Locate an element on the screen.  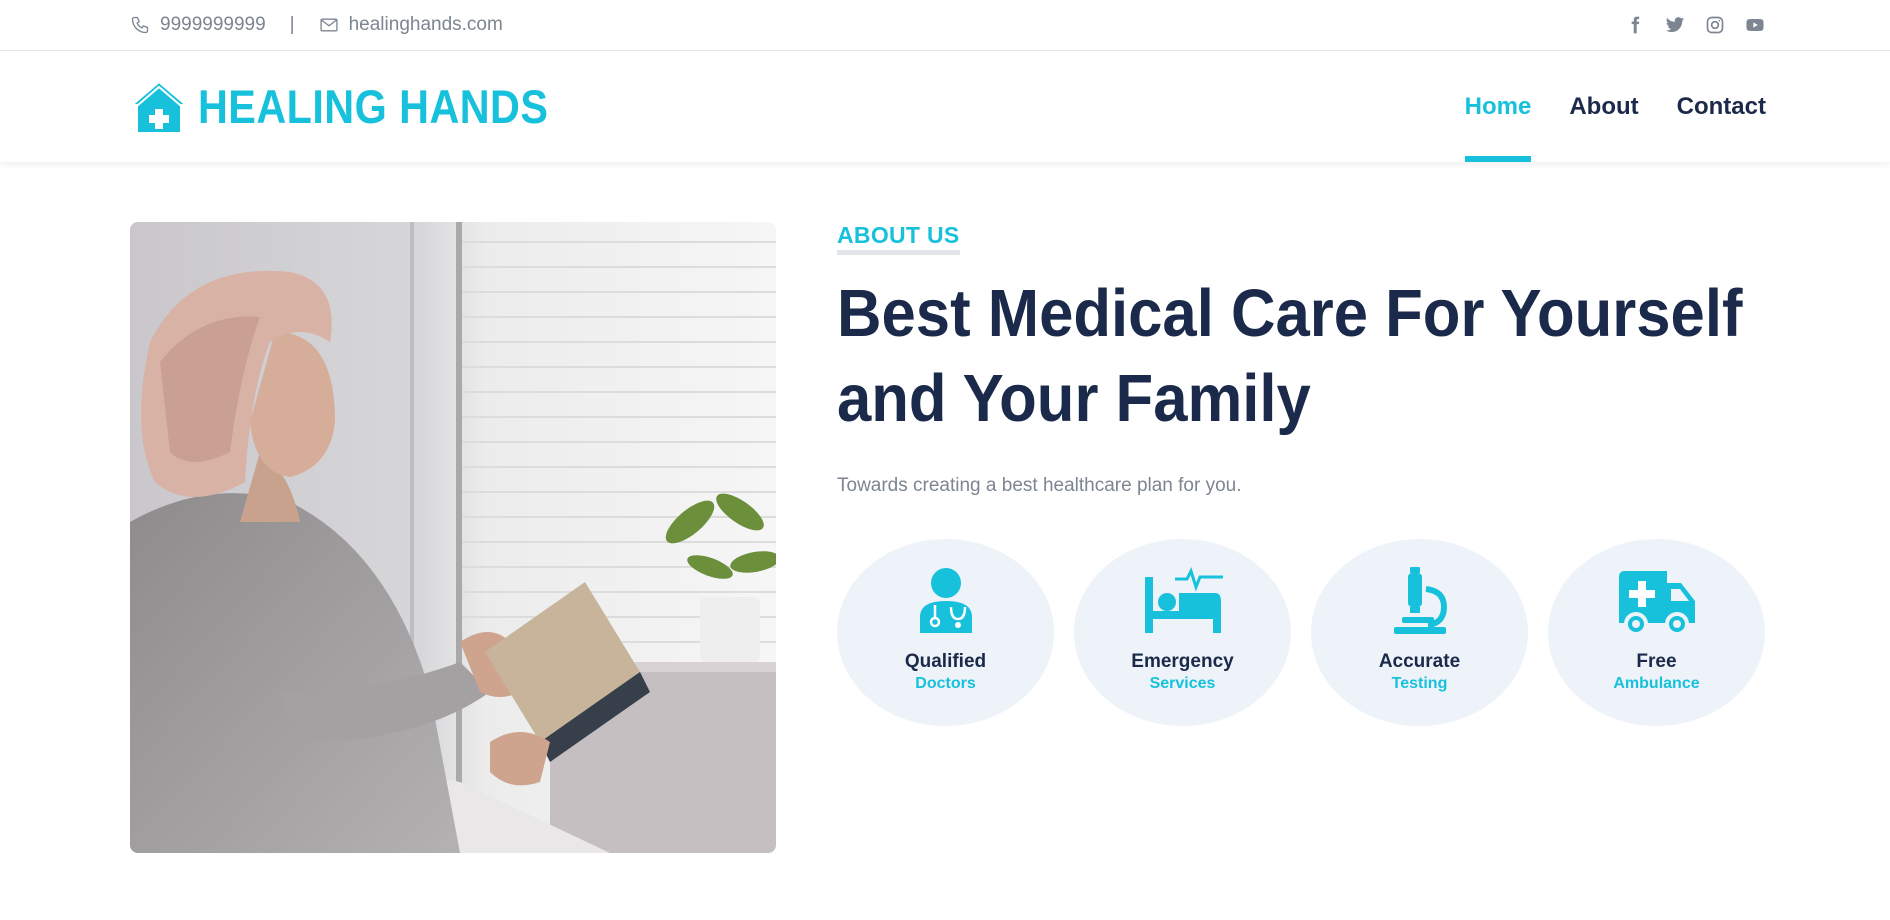
feature-free-ambulance: Free Ambulance is located at coordinates (1656, 632).